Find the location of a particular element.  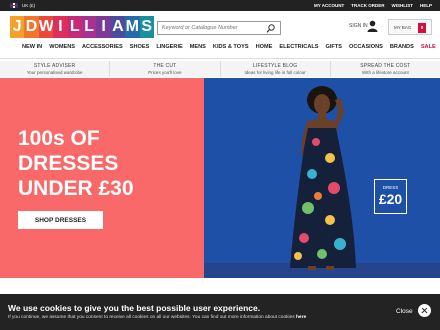

logo-letter: S is located at coordinates (146, 27).